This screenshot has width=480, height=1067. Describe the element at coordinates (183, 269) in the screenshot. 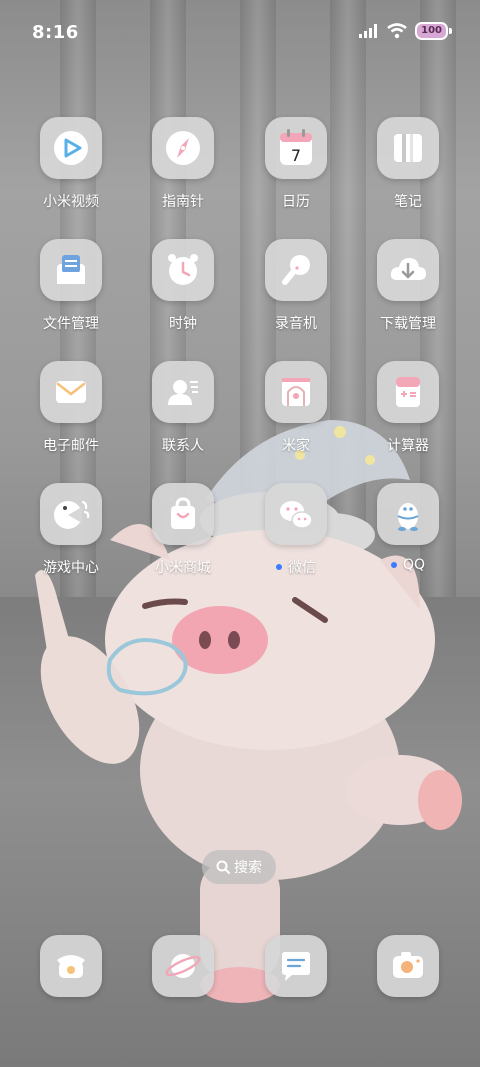

I see `alarm-clock-icon` at that location.